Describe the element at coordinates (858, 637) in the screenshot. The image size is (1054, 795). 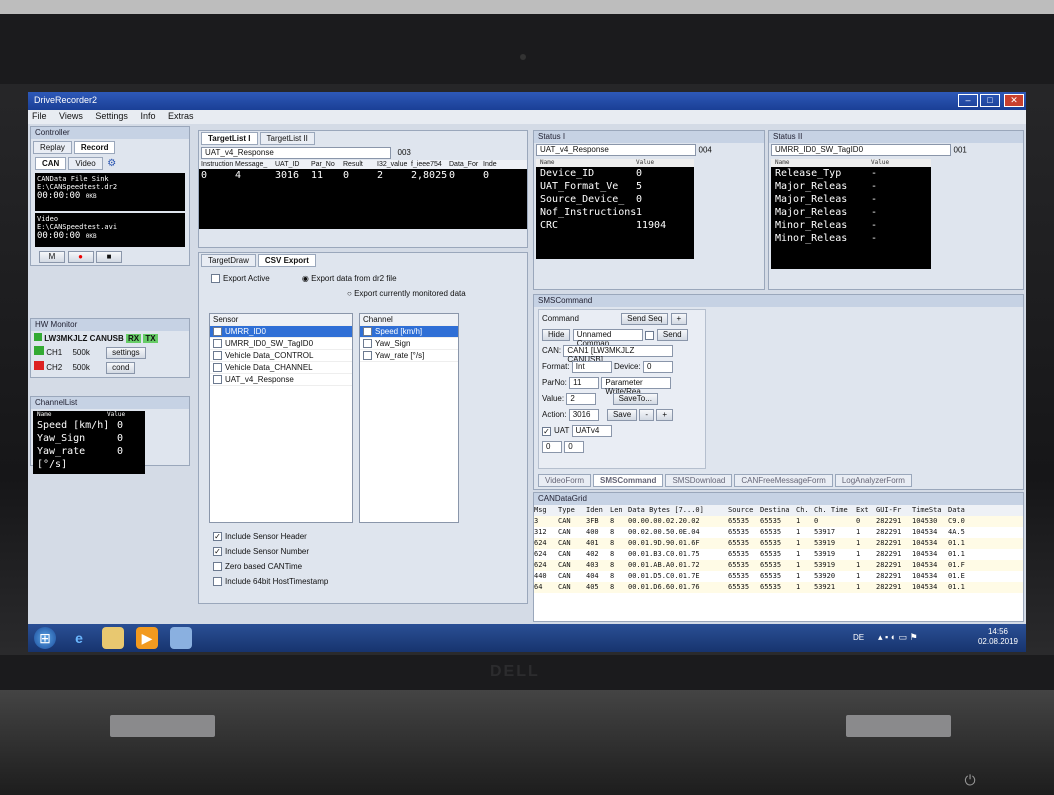
I see `language-indicator: DE` at that location.